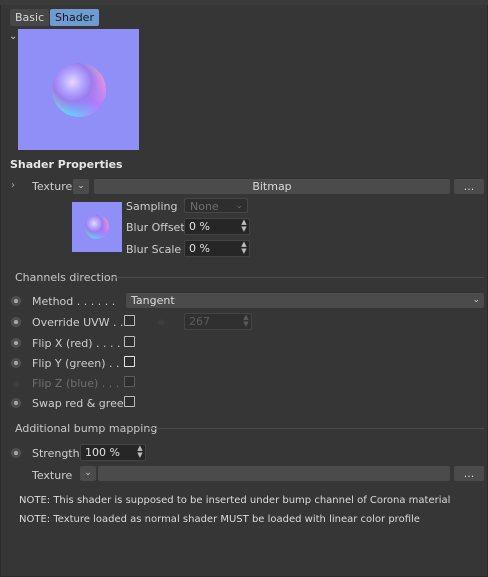 The height and width of the screenshot is (577, 488). I want to click on strength-keyframe-icon, so click(16, 453).